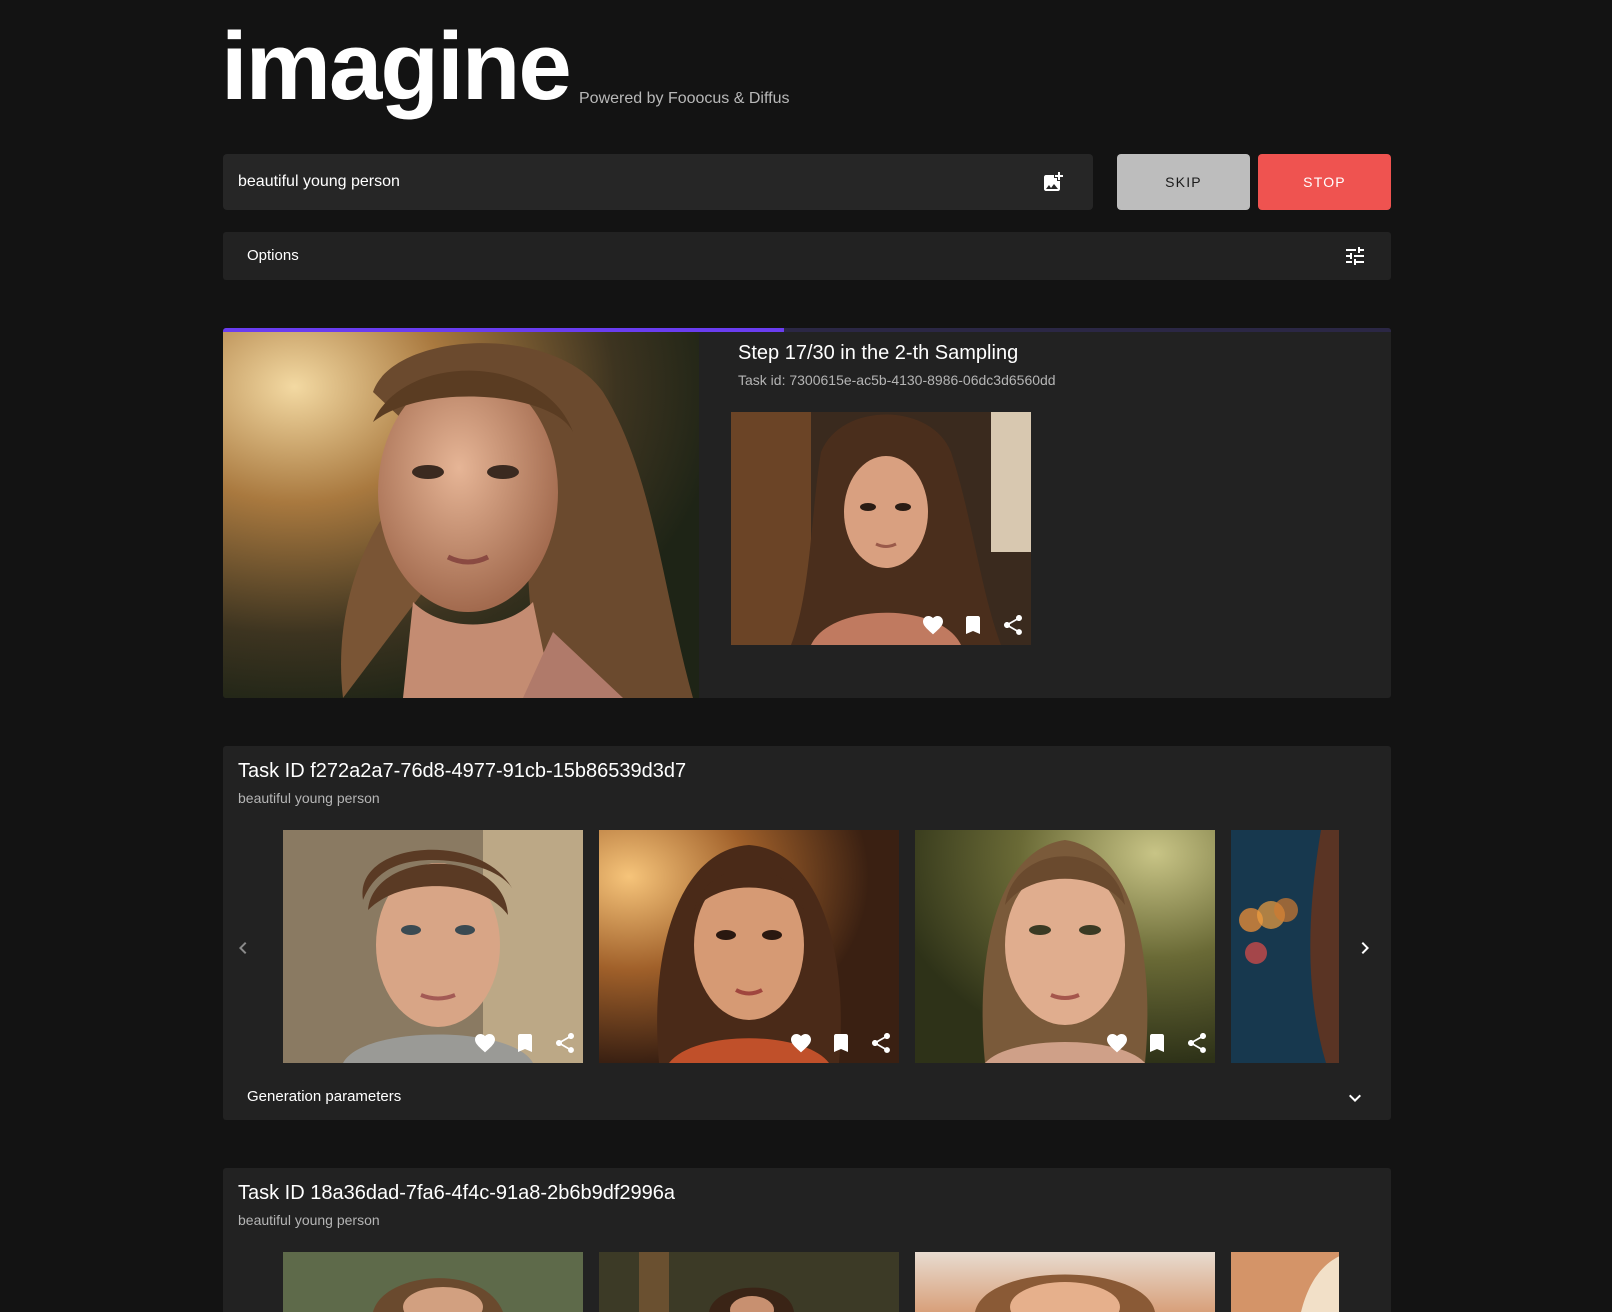 The width and height of the screenshot is (1612, 1312). Describe the element at coordinates (807, 256) in the screenshot. I see `options-panel-toggle: Options` at that location.